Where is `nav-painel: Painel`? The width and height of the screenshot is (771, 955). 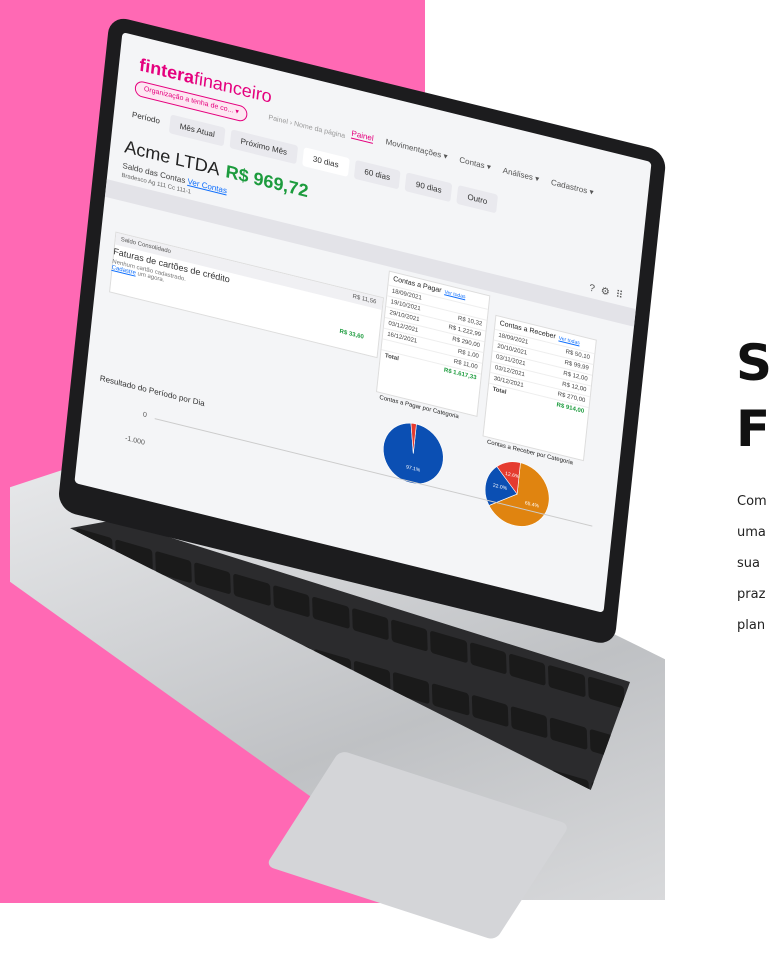 nav-painel: Painel is located at coordinates (362, 136).